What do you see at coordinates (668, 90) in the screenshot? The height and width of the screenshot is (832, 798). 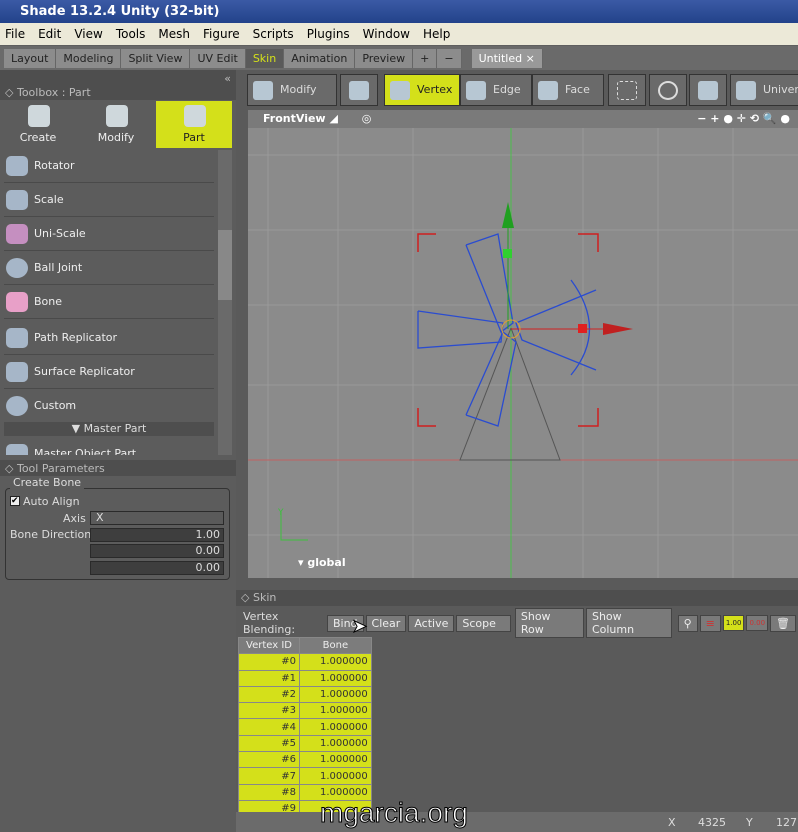 I see `rotate-button` at bounding box center [668, 90].